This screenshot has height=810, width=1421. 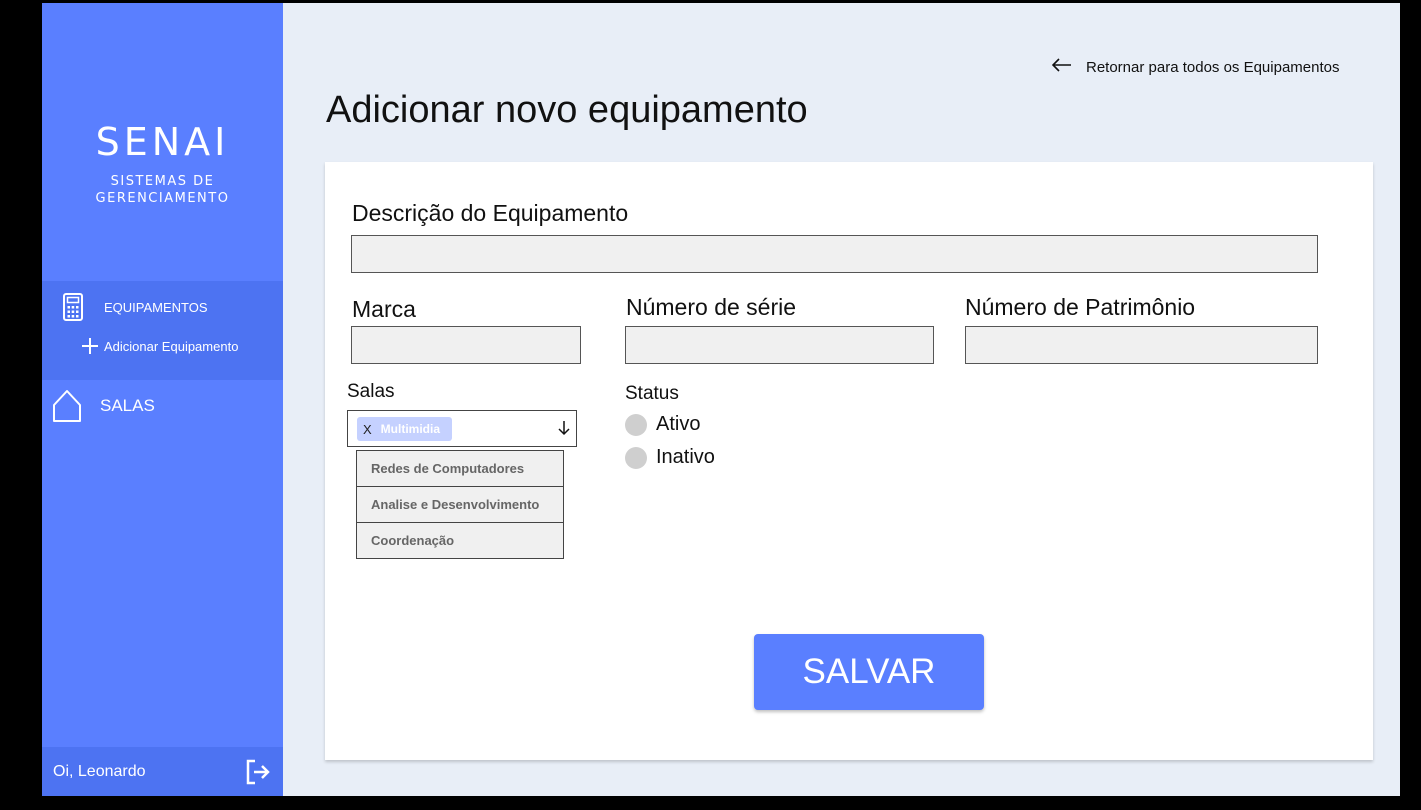 I want to click on asset-number-input, so click(x=1141, y=345).